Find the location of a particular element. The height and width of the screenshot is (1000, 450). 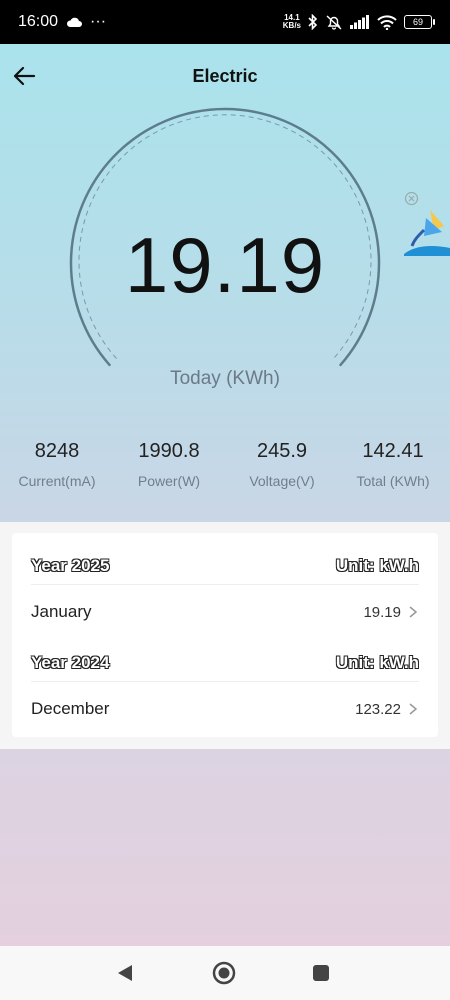

month-row-december: December 123.22 is located at coordinates (225, 709).